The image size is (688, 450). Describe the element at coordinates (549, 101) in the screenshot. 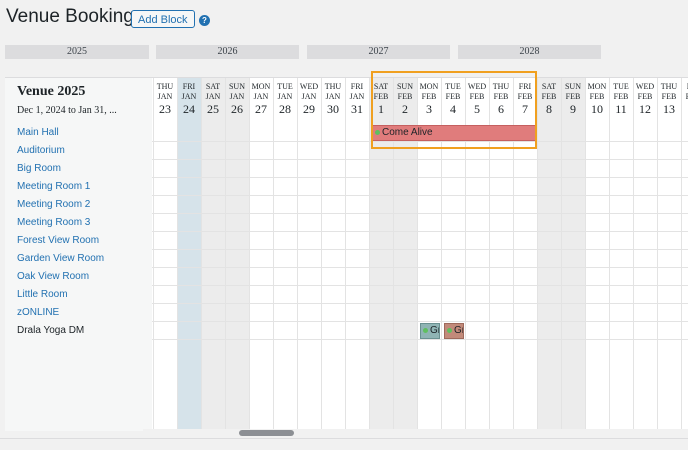

I see `date-header: SAT FEB 8` at that location.